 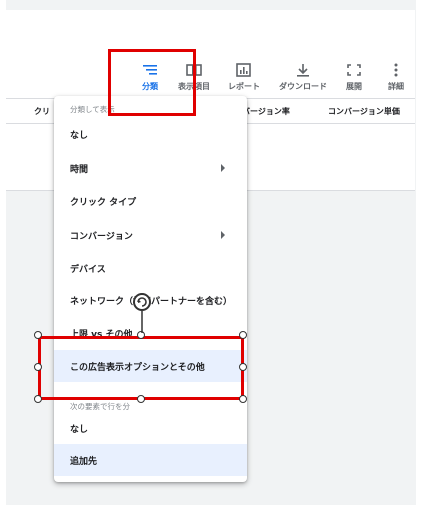 What do you see at coordinates (100, 406) in the screenshot?
I see `menu-section-split-rows: 次の要素で行を分` at bounding box center [100, 406].